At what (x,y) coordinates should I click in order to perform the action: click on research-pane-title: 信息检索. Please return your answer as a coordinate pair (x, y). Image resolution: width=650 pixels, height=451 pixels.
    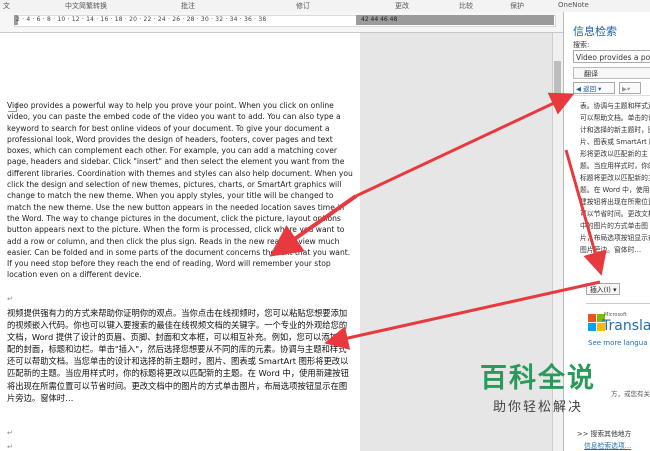
    Looking at the image, I should click on (595, 31).